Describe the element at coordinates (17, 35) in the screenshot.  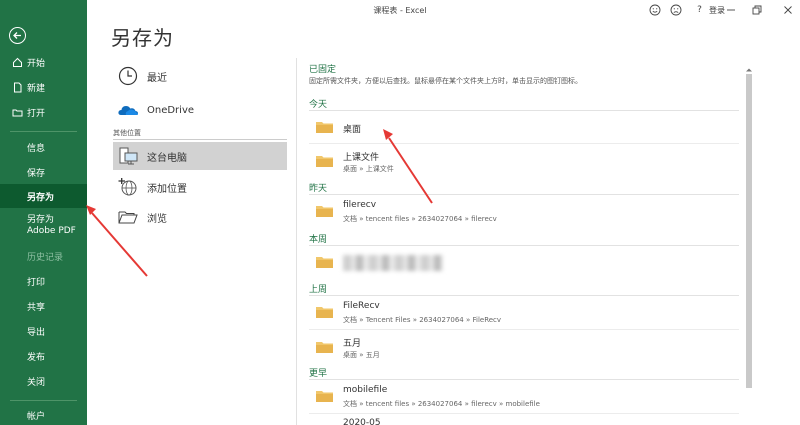
I see `back-arrow-icon` at that location.